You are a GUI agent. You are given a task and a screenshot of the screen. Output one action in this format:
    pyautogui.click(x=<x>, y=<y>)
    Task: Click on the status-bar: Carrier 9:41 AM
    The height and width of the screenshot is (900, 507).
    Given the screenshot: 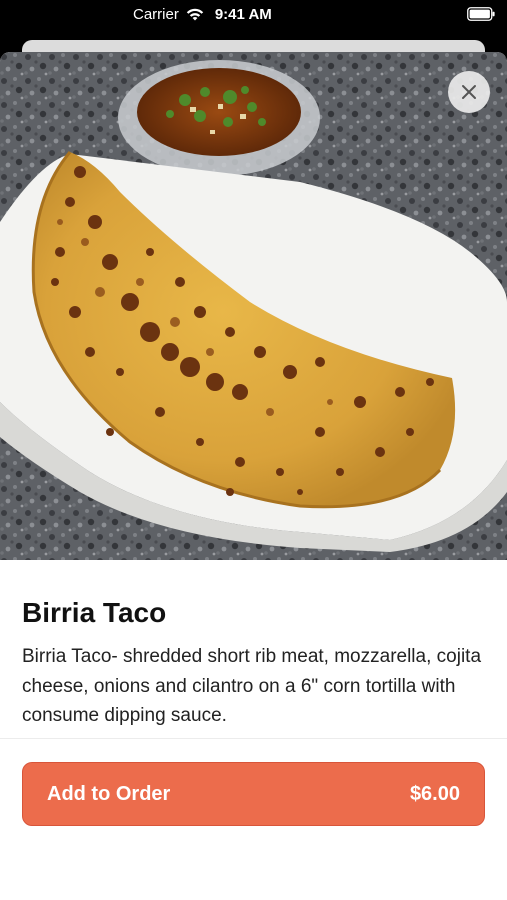 What is the action you would take?
    pyautogui.click(x=253, y=16)
    